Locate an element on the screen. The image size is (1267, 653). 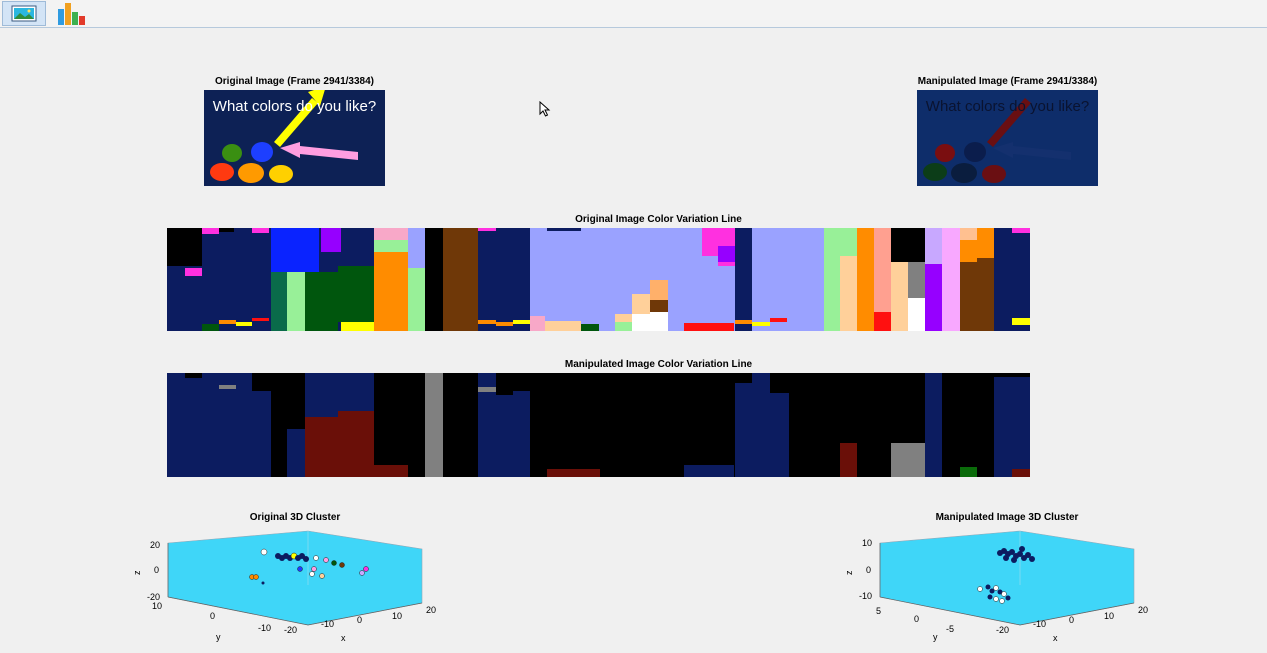
original-color-line-plot is located at coordinates (598, 279).